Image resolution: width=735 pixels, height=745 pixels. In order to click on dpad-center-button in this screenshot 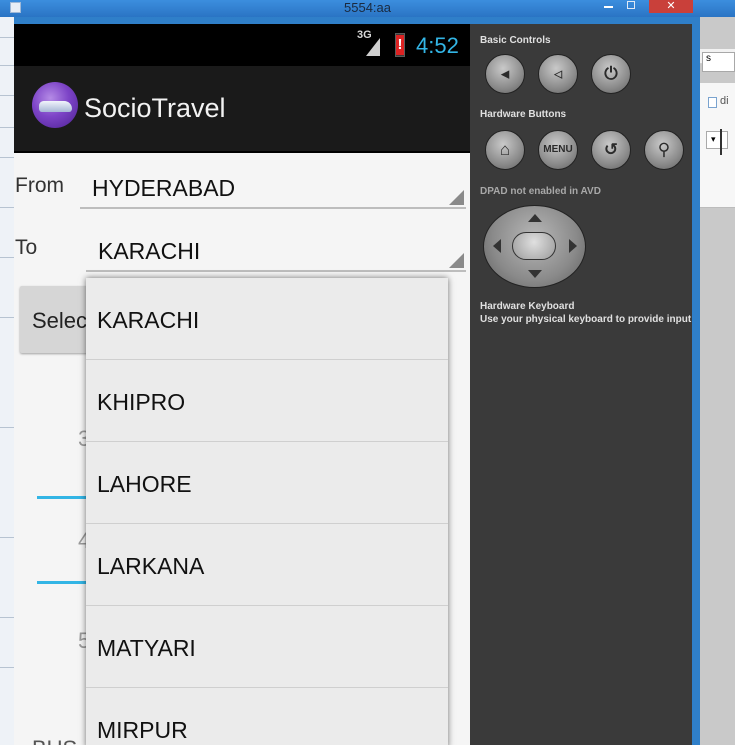, I will do `click(534, 246)`.